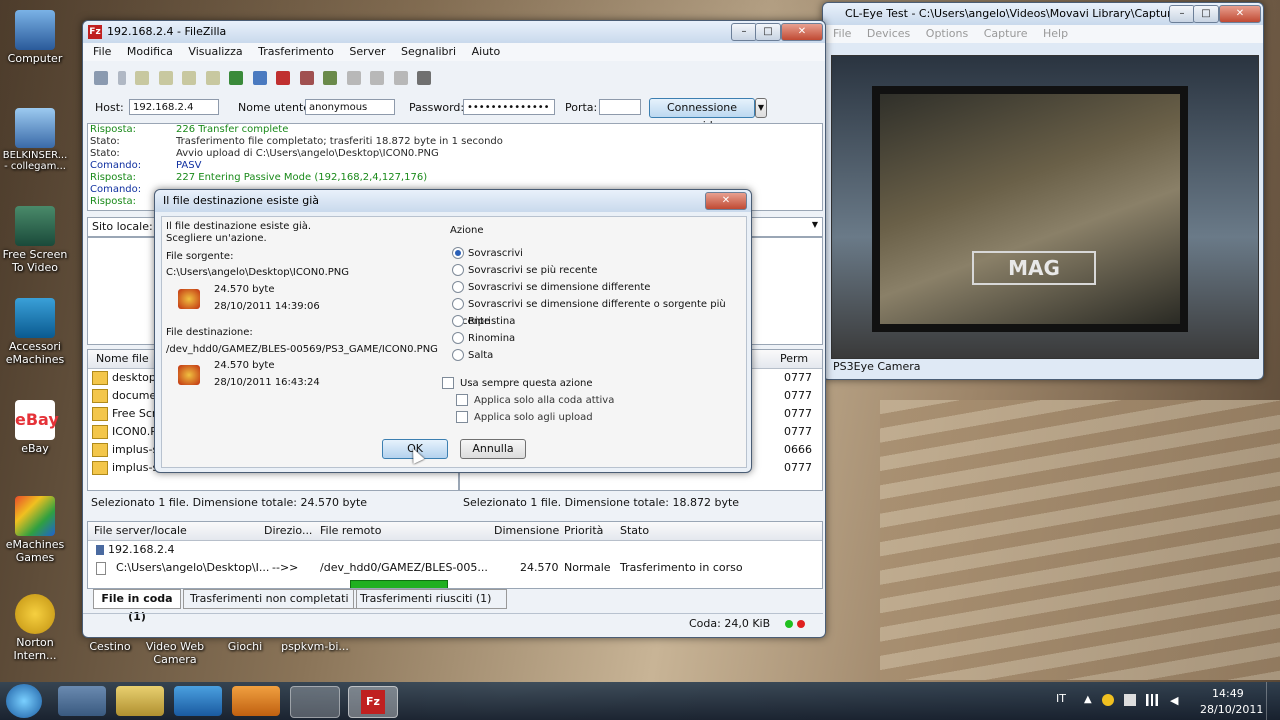  I want to click on tab-queued: File in coda (1), so click(137, 606).